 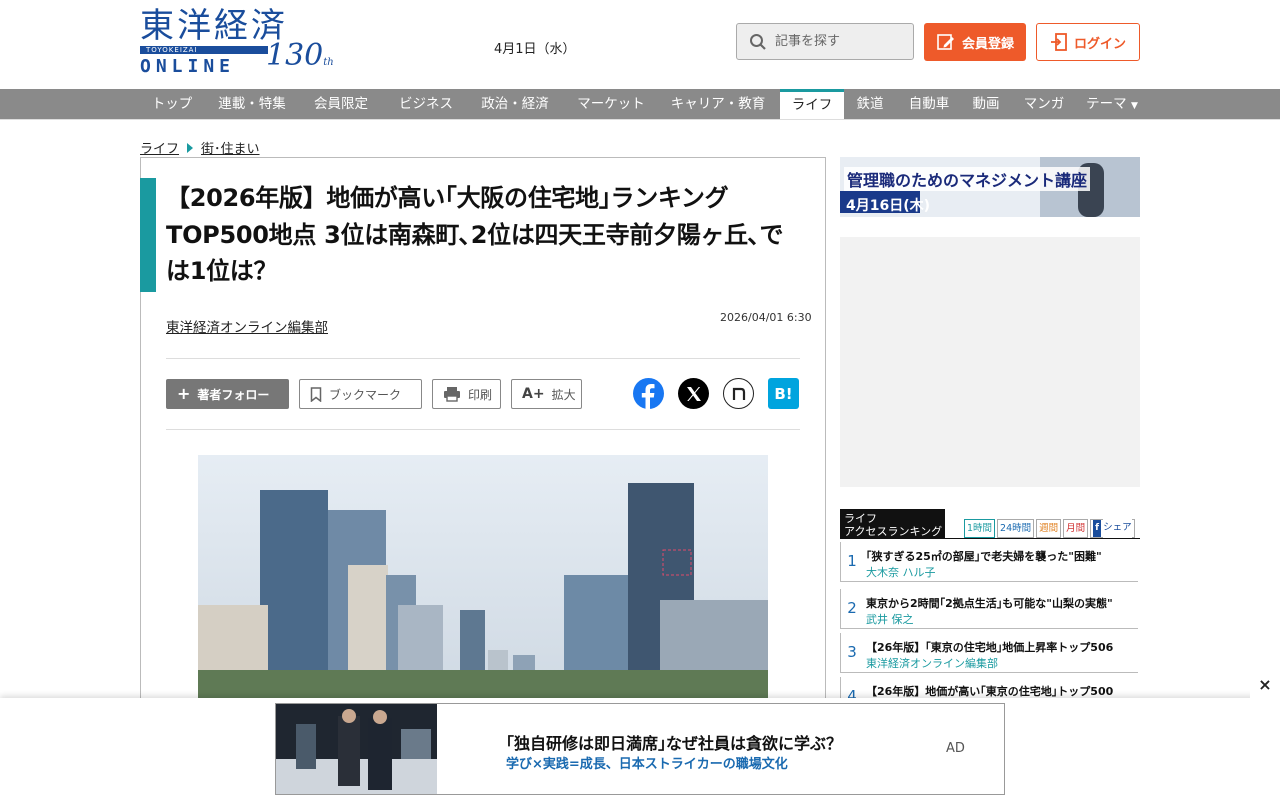 I want to click on facebook-share-button, so click(x=648, y=393).